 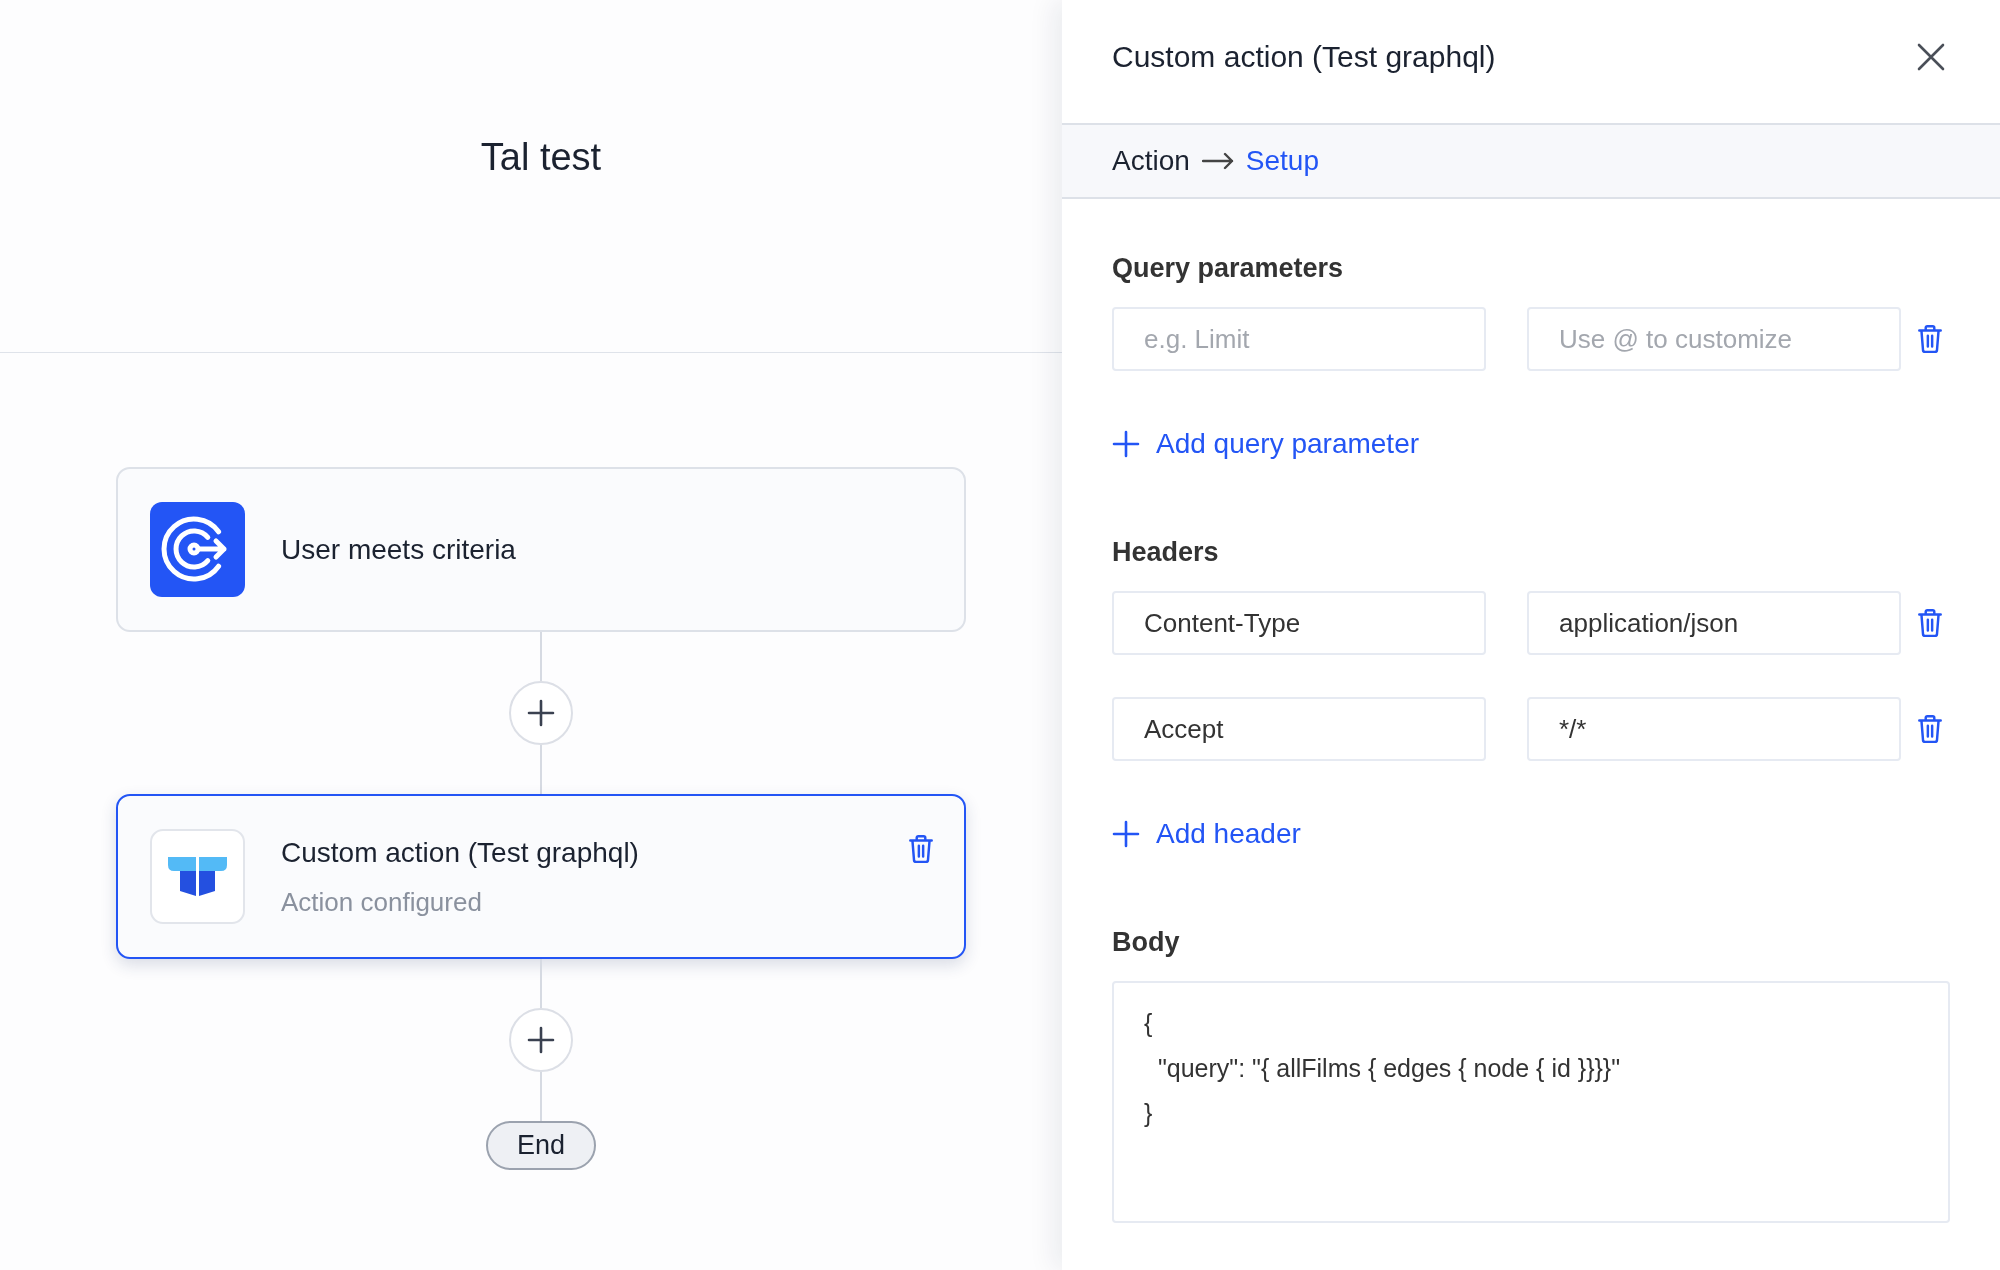 What do you see at coordinates (399, 549) in the screenshot?
I see `node-title: User meets criteria` at bounding box center [399, 549].